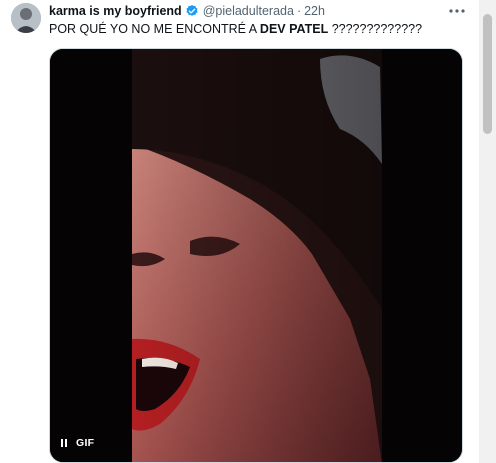  Describe the element at coordinates (26, 18) in the screenshot. I see `avatar` at that location.